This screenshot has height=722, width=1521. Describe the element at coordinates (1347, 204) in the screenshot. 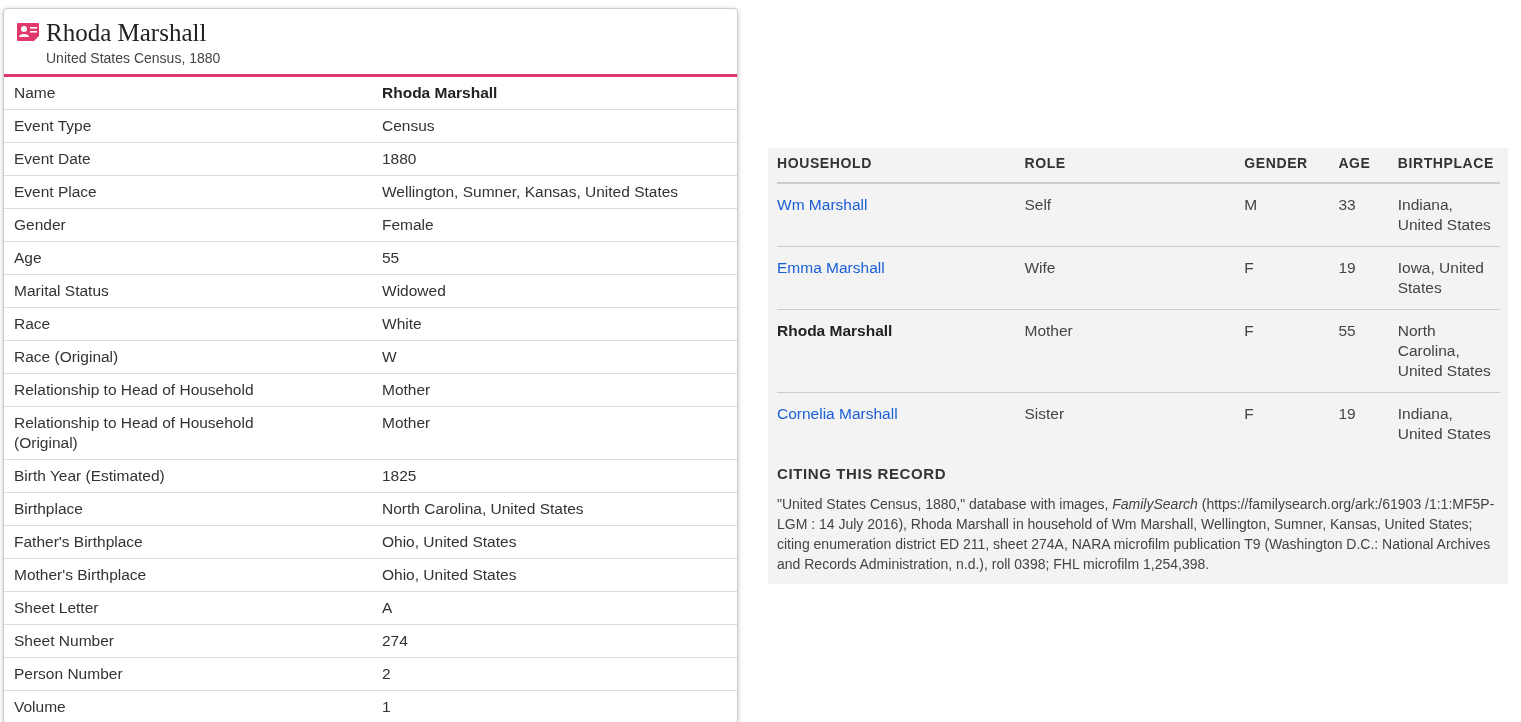

I see `age-cell: 33` at that location.